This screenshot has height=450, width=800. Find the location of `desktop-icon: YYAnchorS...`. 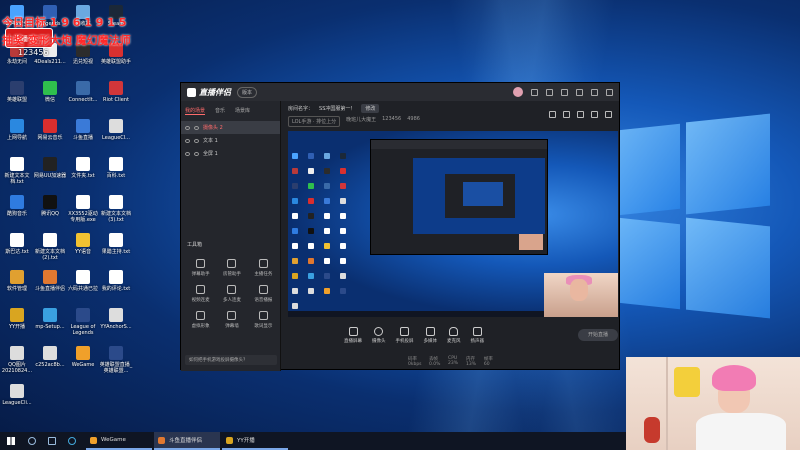

desktop-icon: YYAnchorS... is located at coordinates (116, 319).